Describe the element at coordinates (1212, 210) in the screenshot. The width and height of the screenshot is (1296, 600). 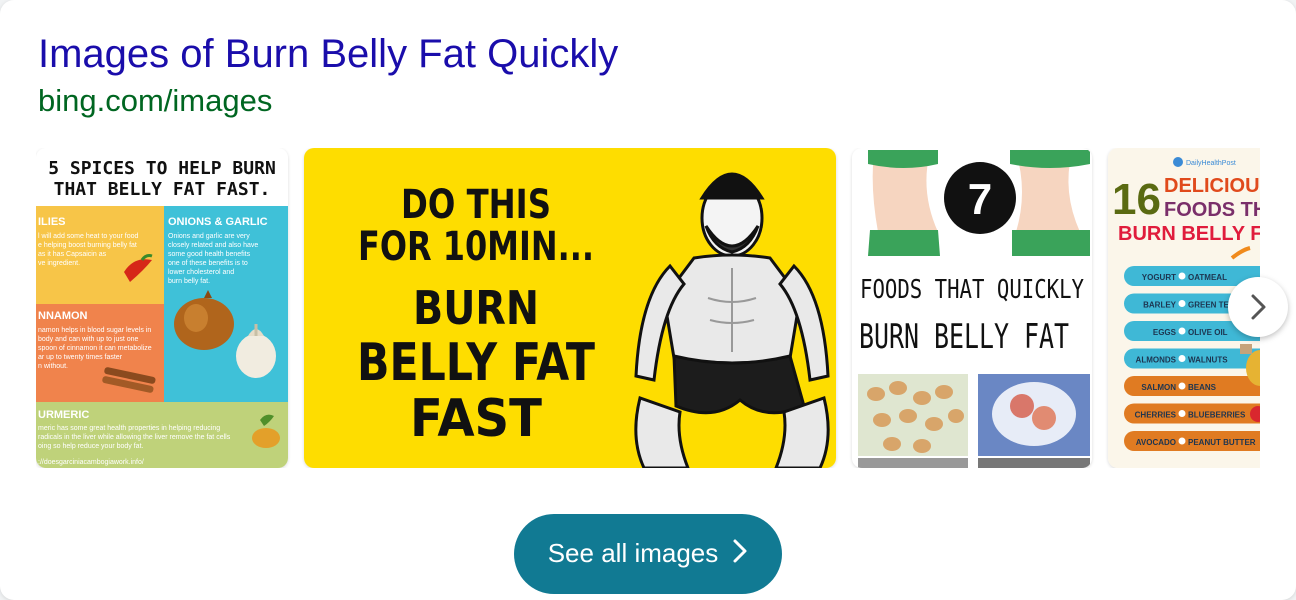
I see `sixteen-line-2: FOODS THAT` at that location.